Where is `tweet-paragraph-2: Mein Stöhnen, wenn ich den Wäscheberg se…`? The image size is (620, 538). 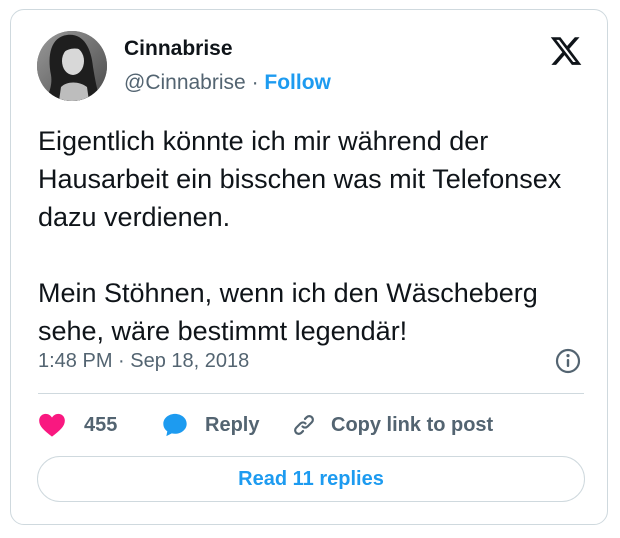 tweet-paragraph-2: Mein Stöhnen, wenn ich den Wäscheberg se… is located at coordinates (288, 312).